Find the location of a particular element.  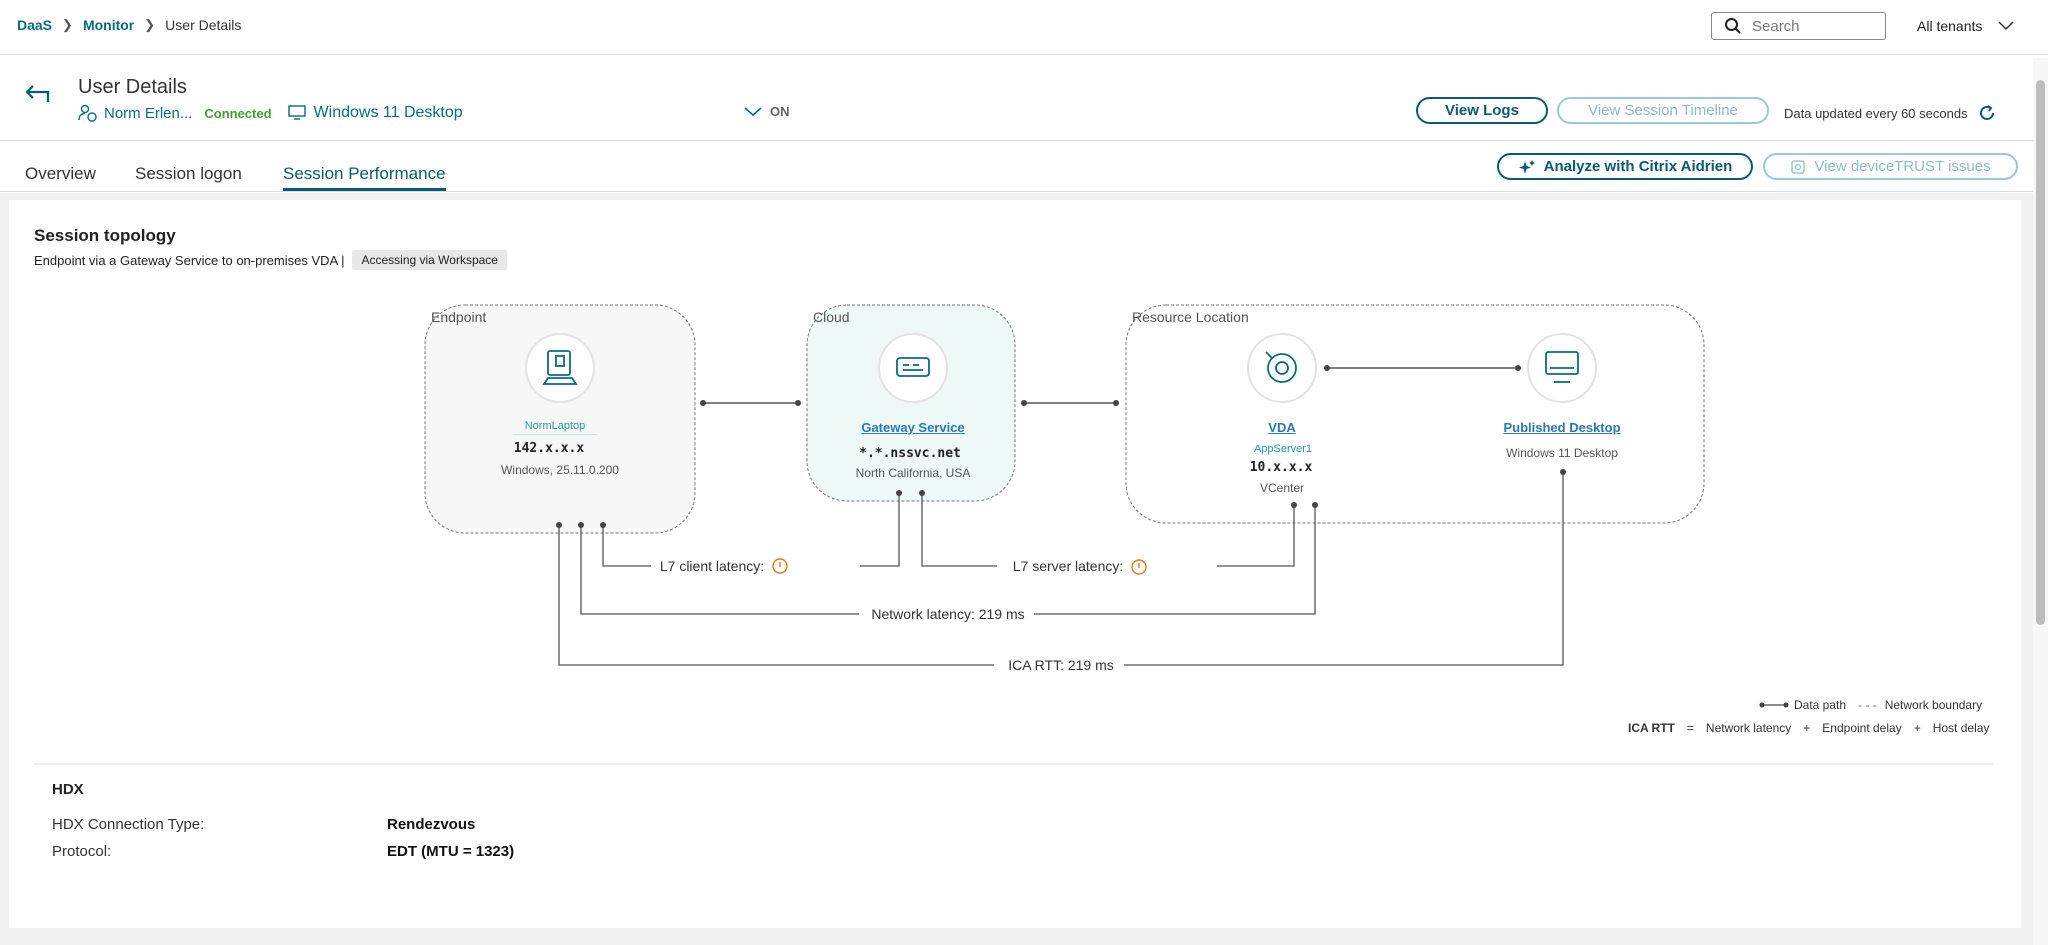

formula-equals: = is located at coordinates (1690, 728).